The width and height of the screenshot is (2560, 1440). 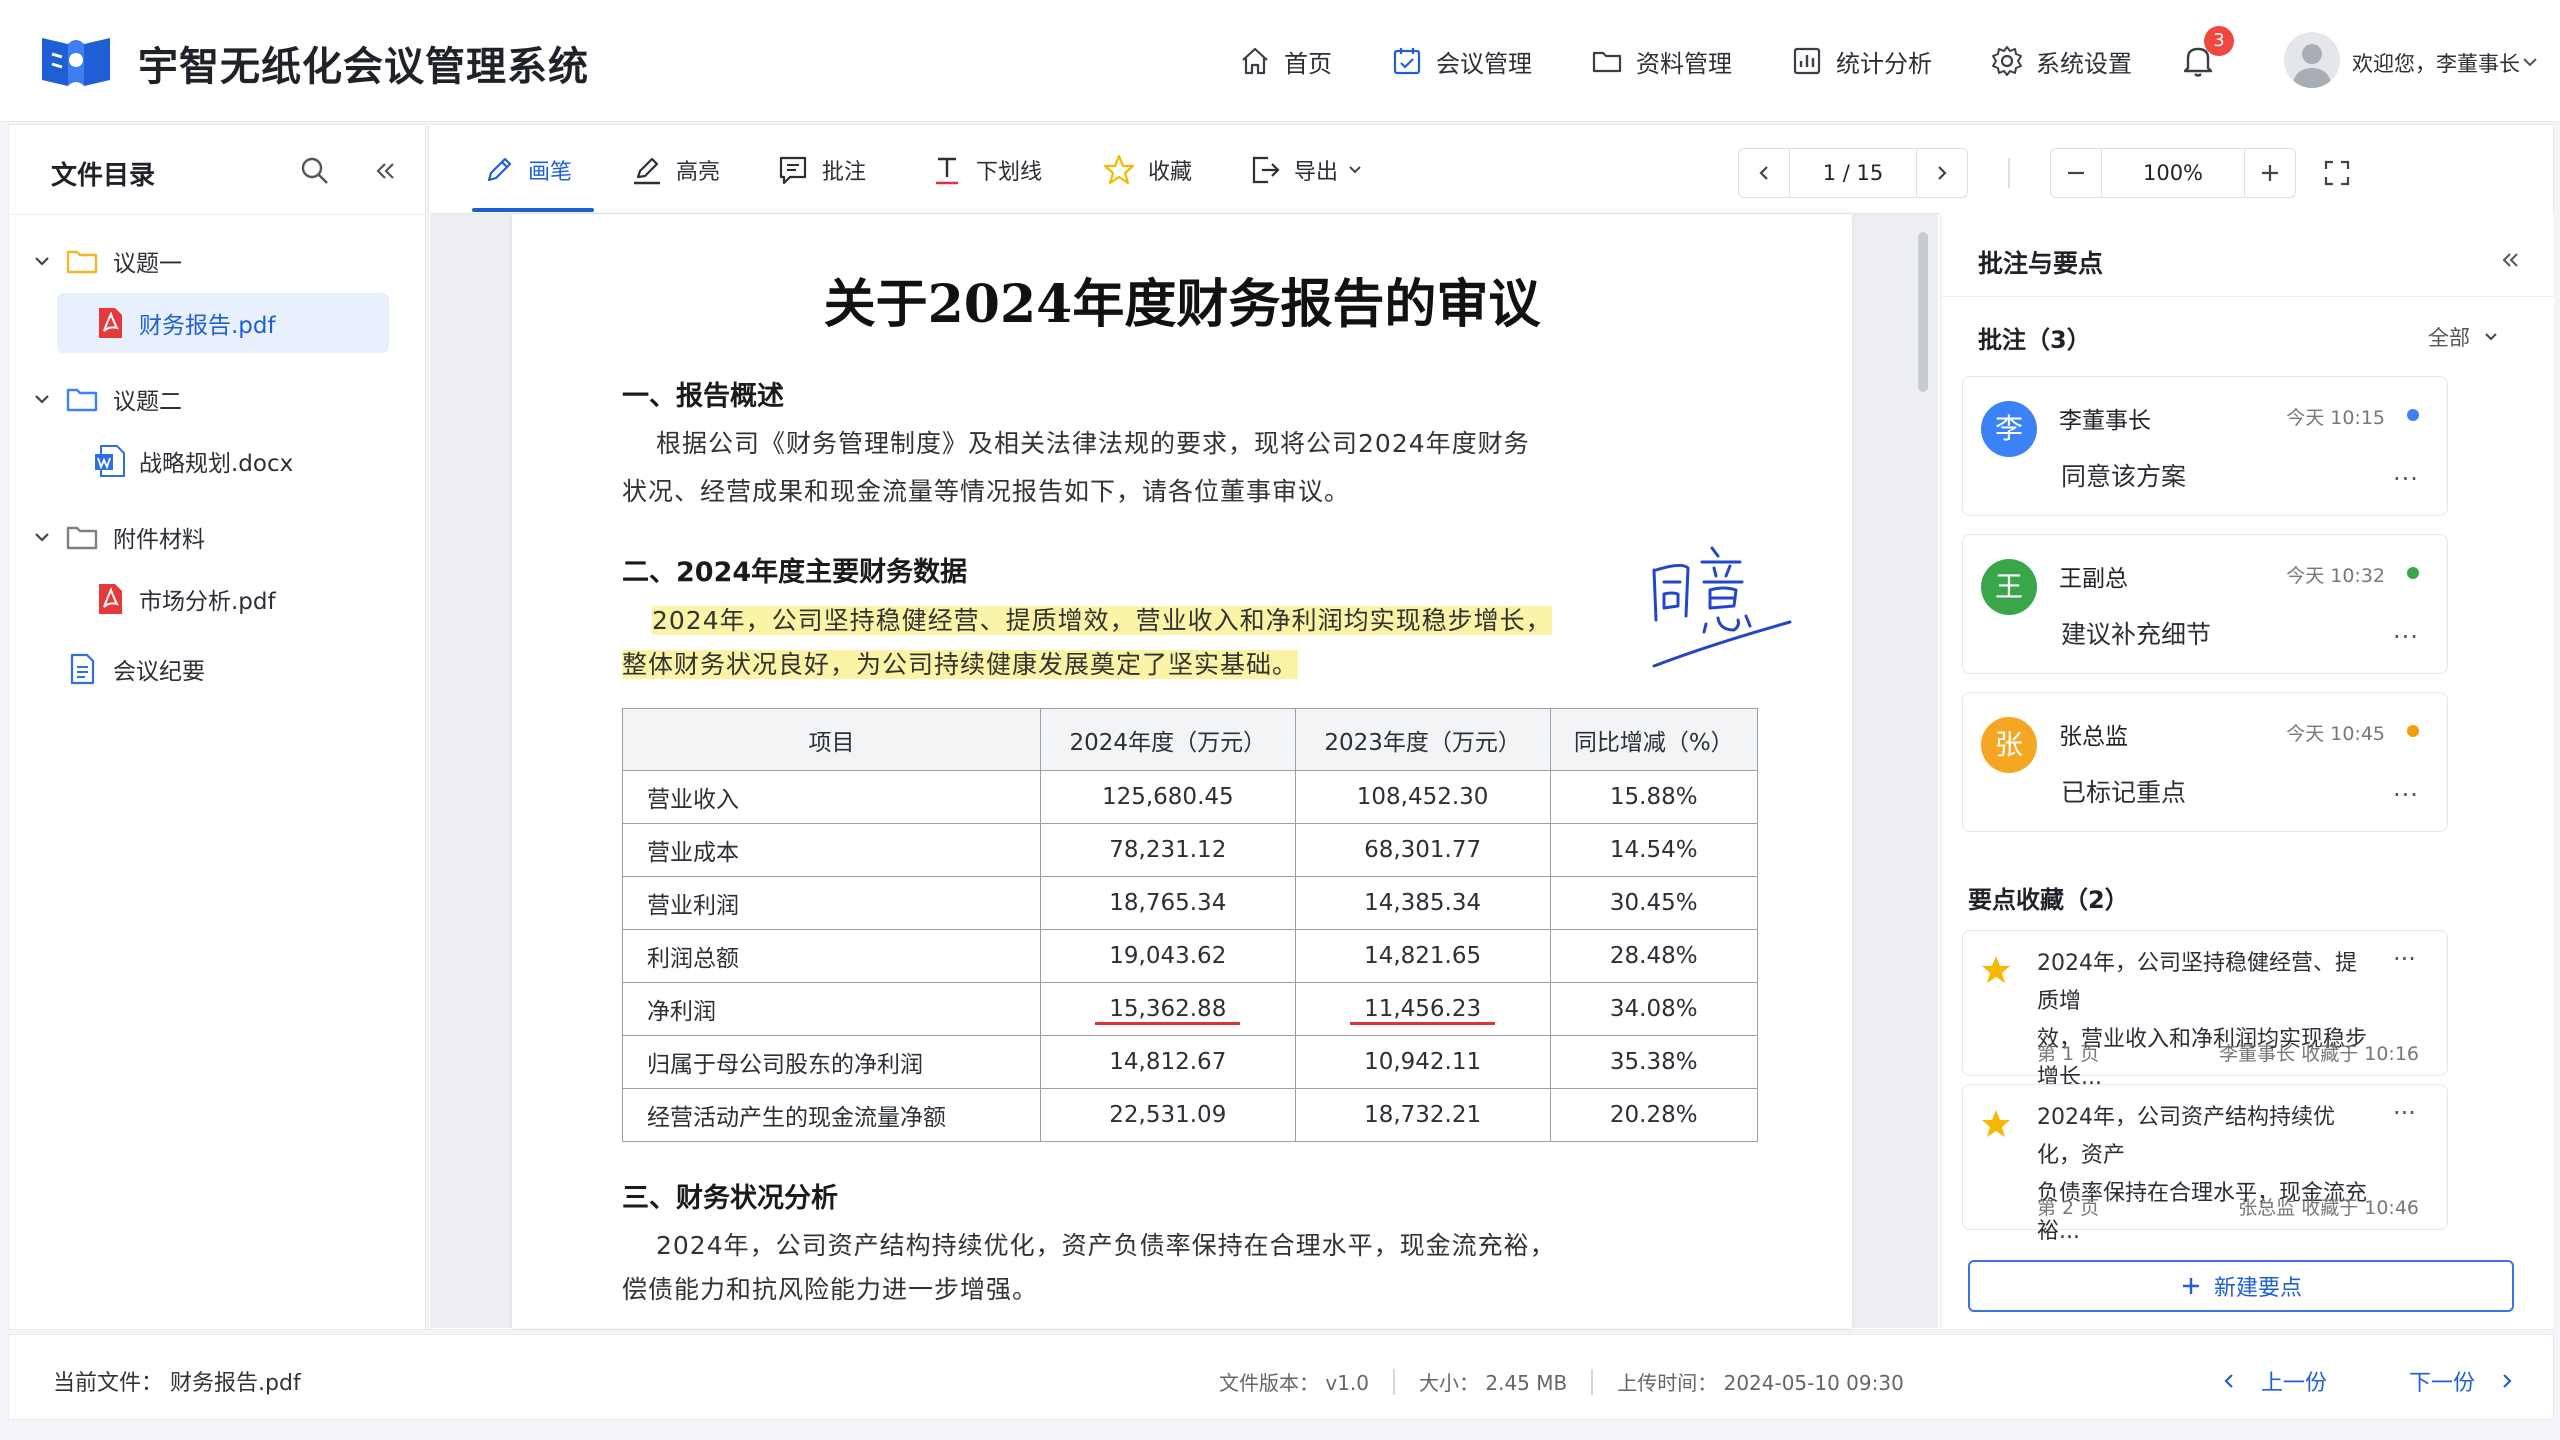 I want to click on tool-export: 导出, so click(x=1312, y=170).